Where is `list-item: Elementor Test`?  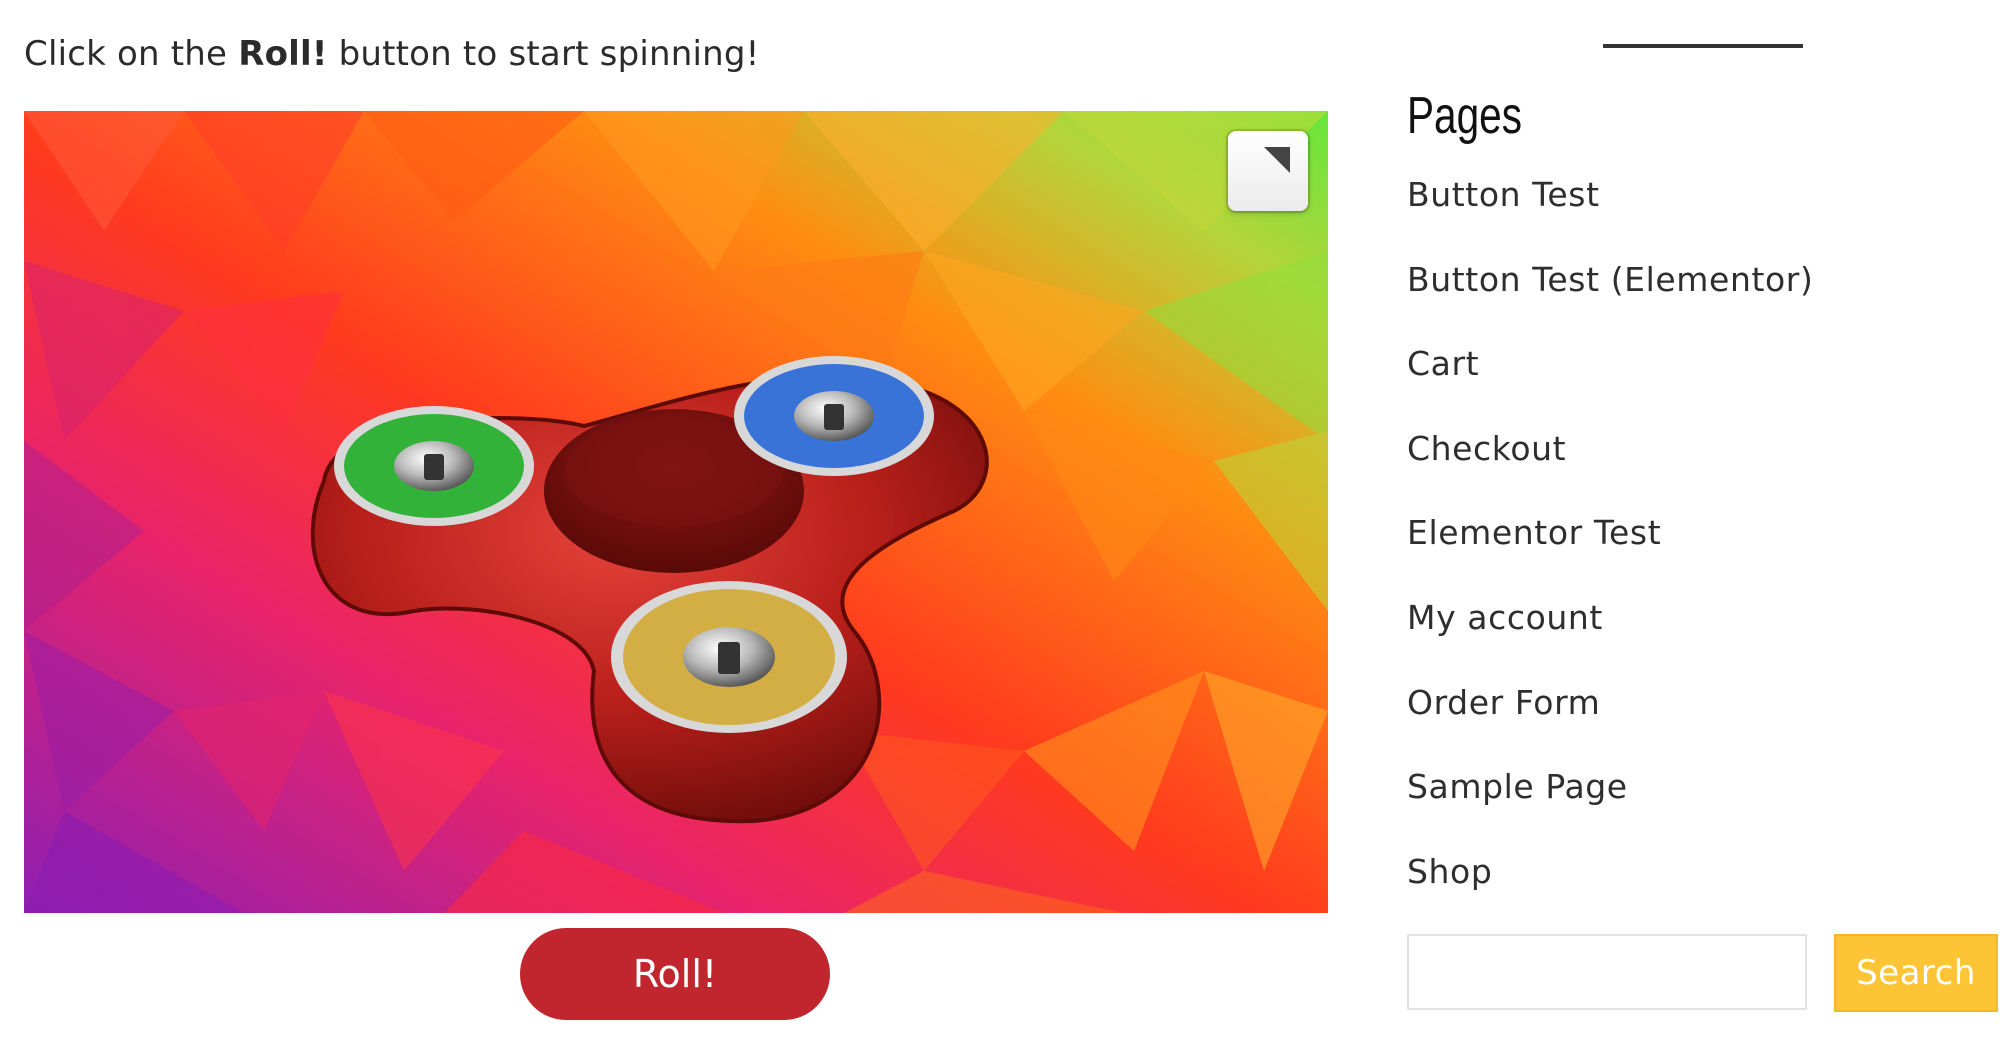
list-item: Elementor Test is located at coordinates (1610, 540).